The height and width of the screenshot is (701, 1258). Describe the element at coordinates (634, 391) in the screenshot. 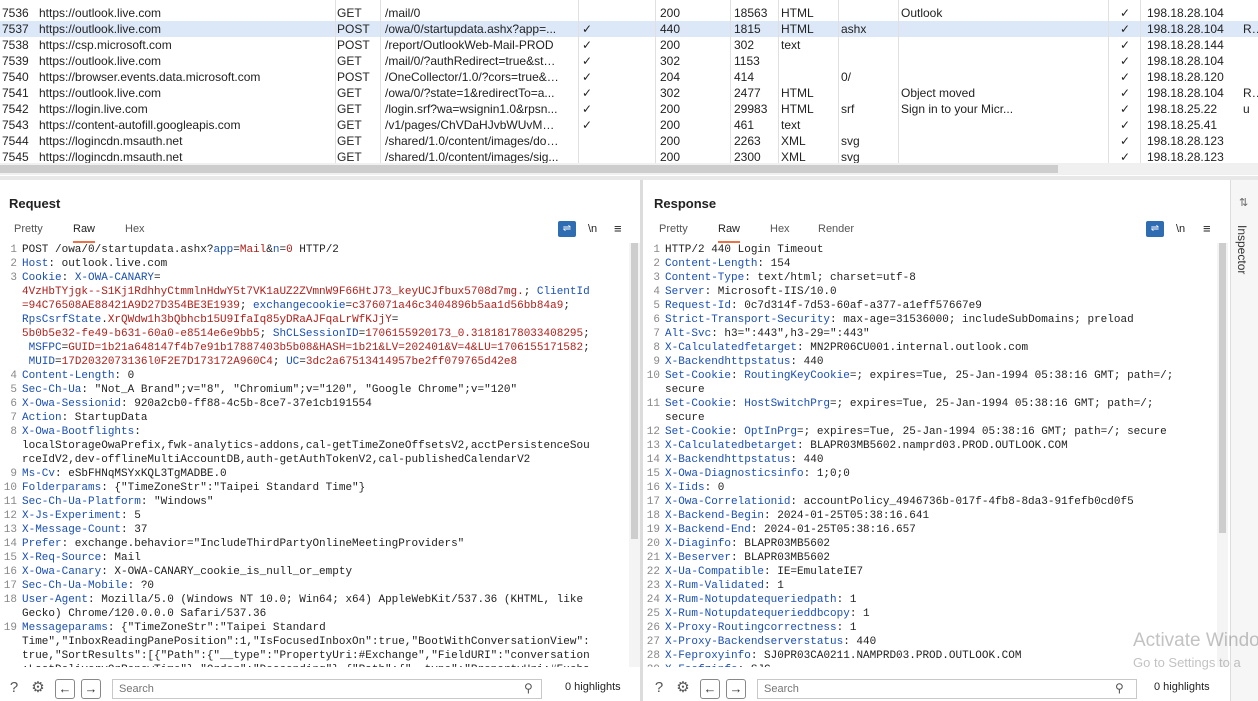

I see `request-scroll-thumb` at that location.